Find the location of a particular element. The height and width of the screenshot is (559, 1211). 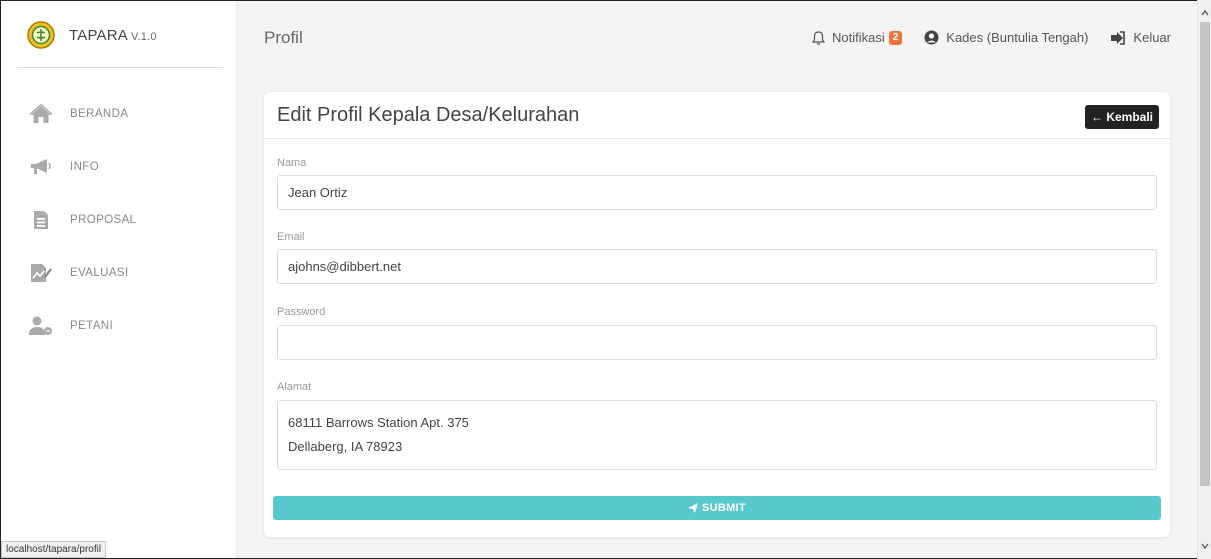

submit-button: SUBMIT is located at coordinates (717, 508).